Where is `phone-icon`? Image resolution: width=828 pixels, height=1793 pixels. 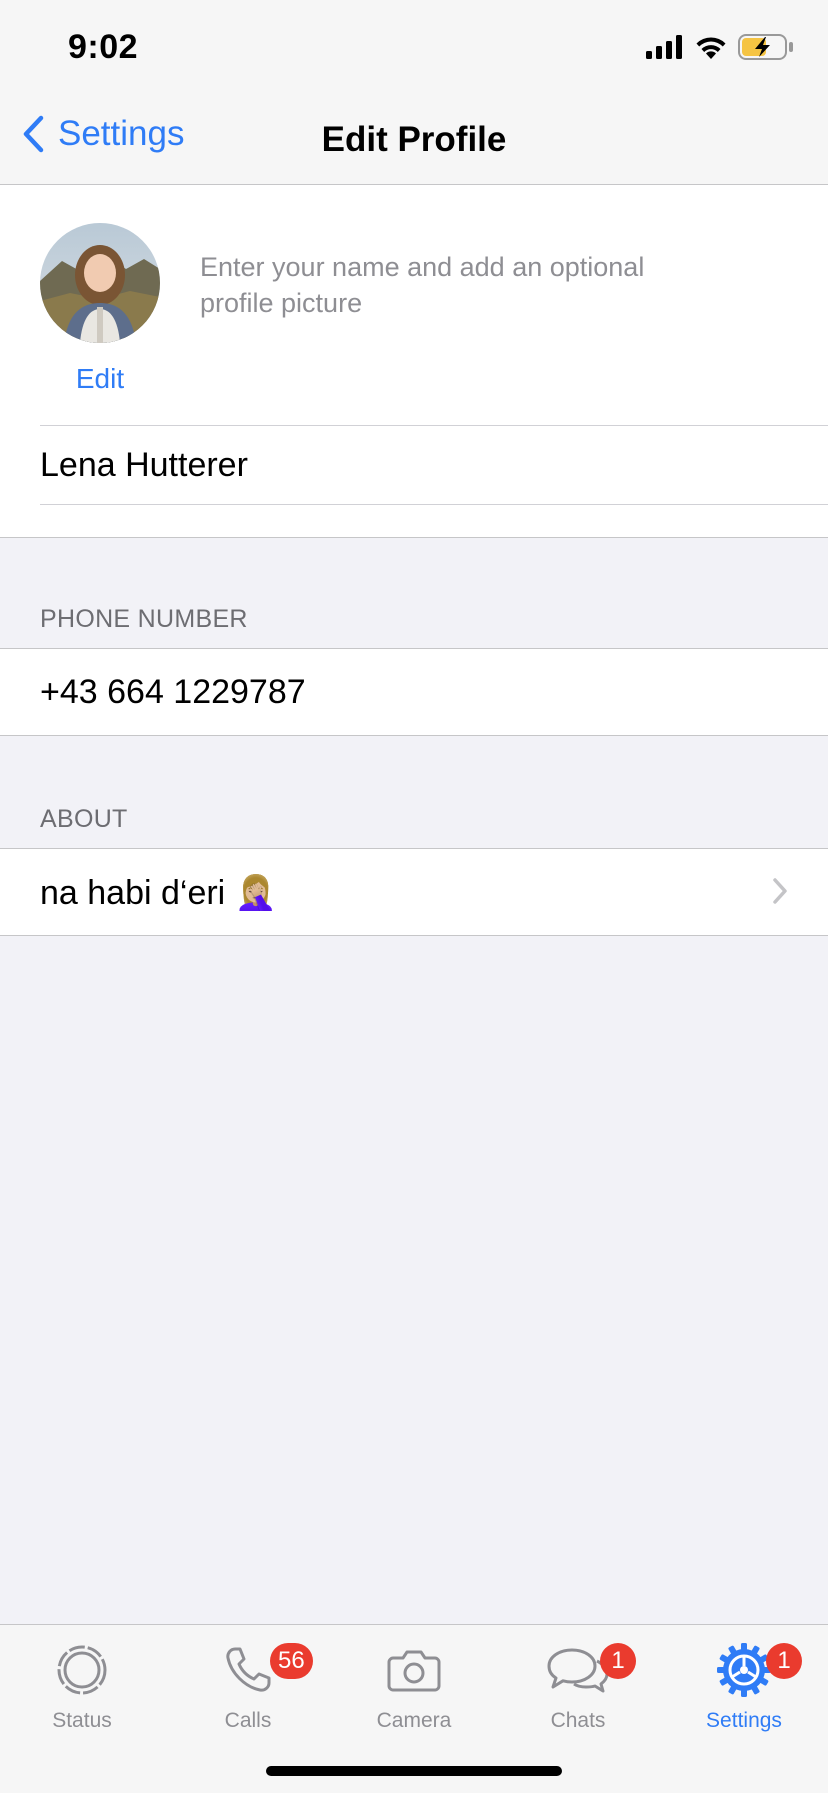 phone-icon is located at coordinates (248, 1669).